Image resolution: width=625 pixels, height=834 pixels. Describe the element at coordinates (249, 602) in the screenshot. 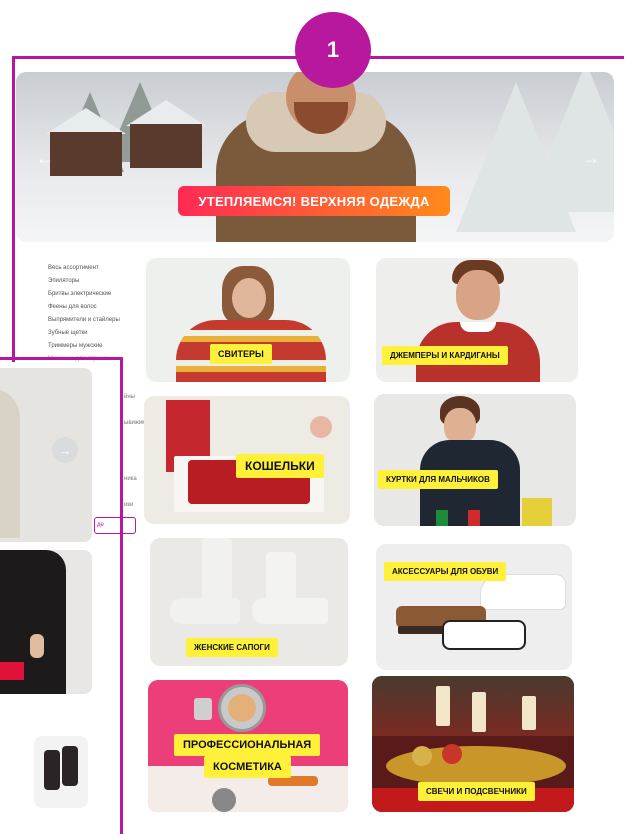

I see `category-tile-womens-boots: ЖЕНСКИЕ САПОГИ` at that location.